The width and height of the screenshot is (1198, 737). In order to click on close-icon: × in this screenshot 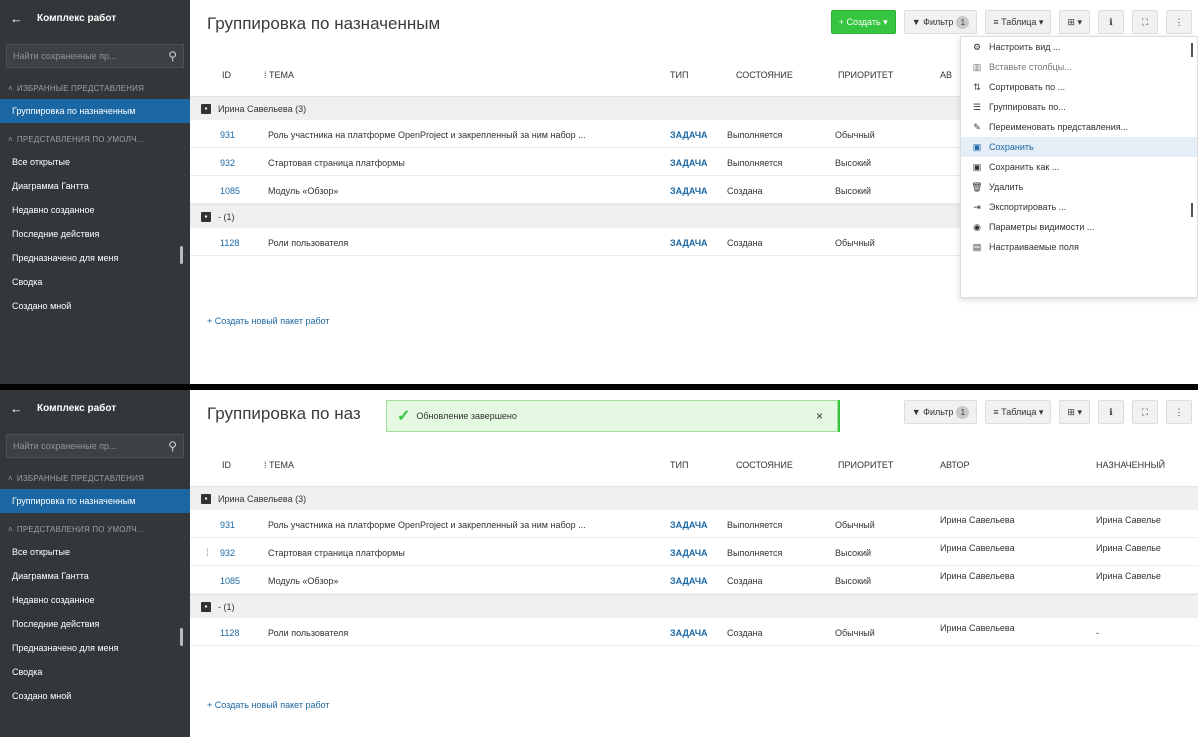, I will do `click(819, 416)`.